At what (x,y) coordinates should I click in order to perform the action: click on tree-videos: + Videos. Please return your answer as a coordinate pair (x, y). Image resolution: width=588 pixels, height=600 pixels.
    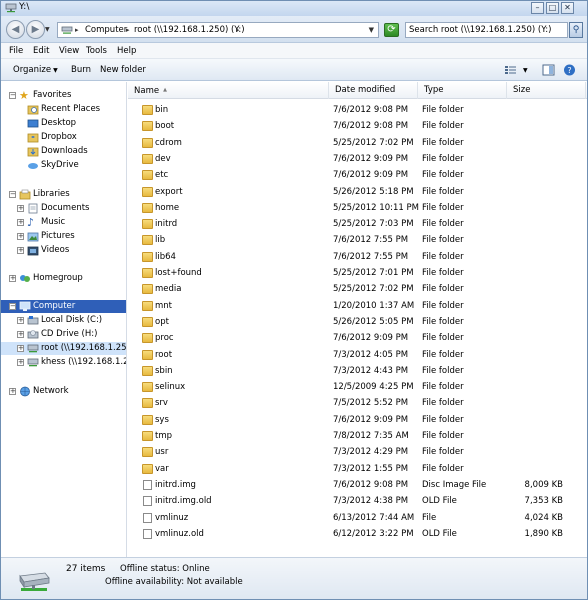
    Looking at the image, I should click on (63, 250).